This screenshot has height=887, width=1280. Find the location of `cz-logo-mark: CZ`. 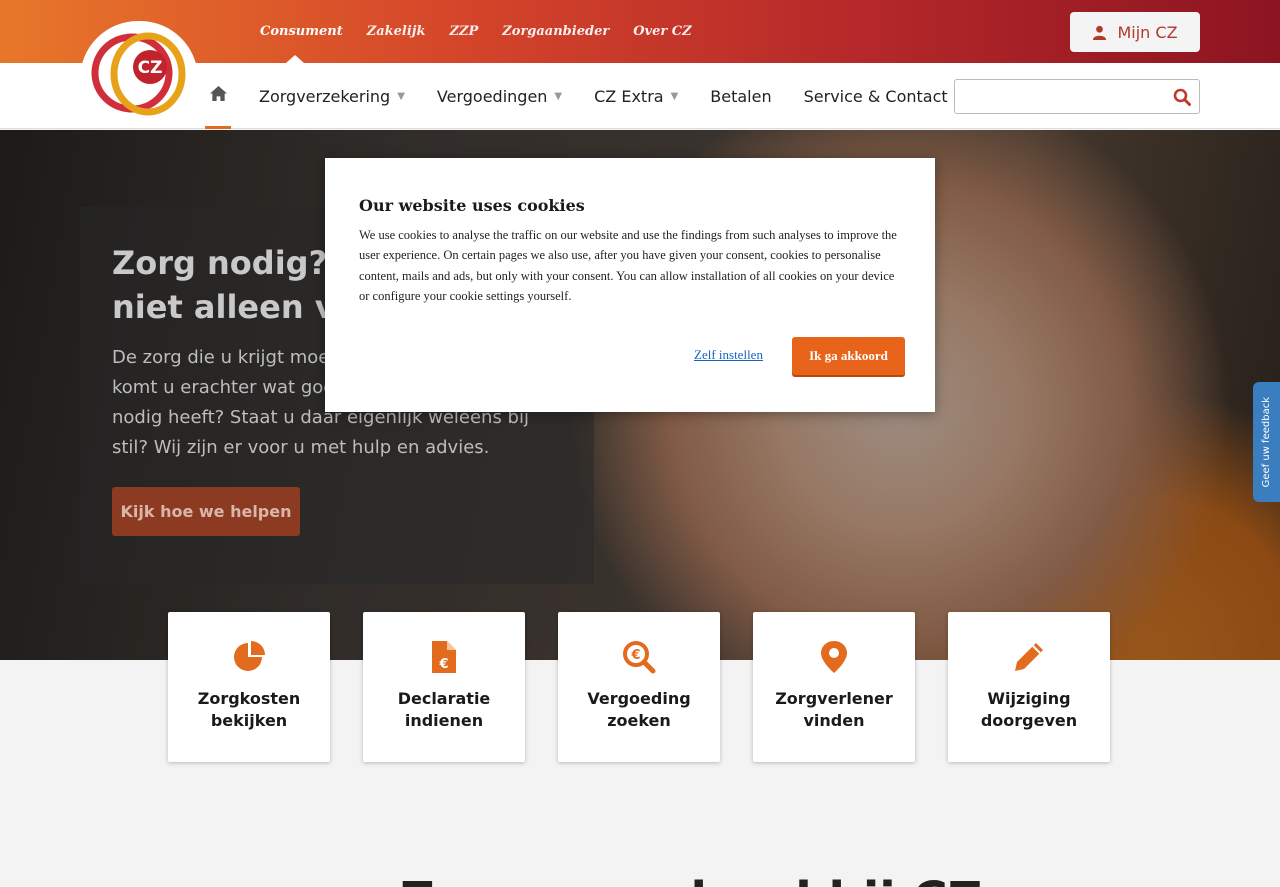

cz-logo-mark: CZ is located at coordinates (138, 74).